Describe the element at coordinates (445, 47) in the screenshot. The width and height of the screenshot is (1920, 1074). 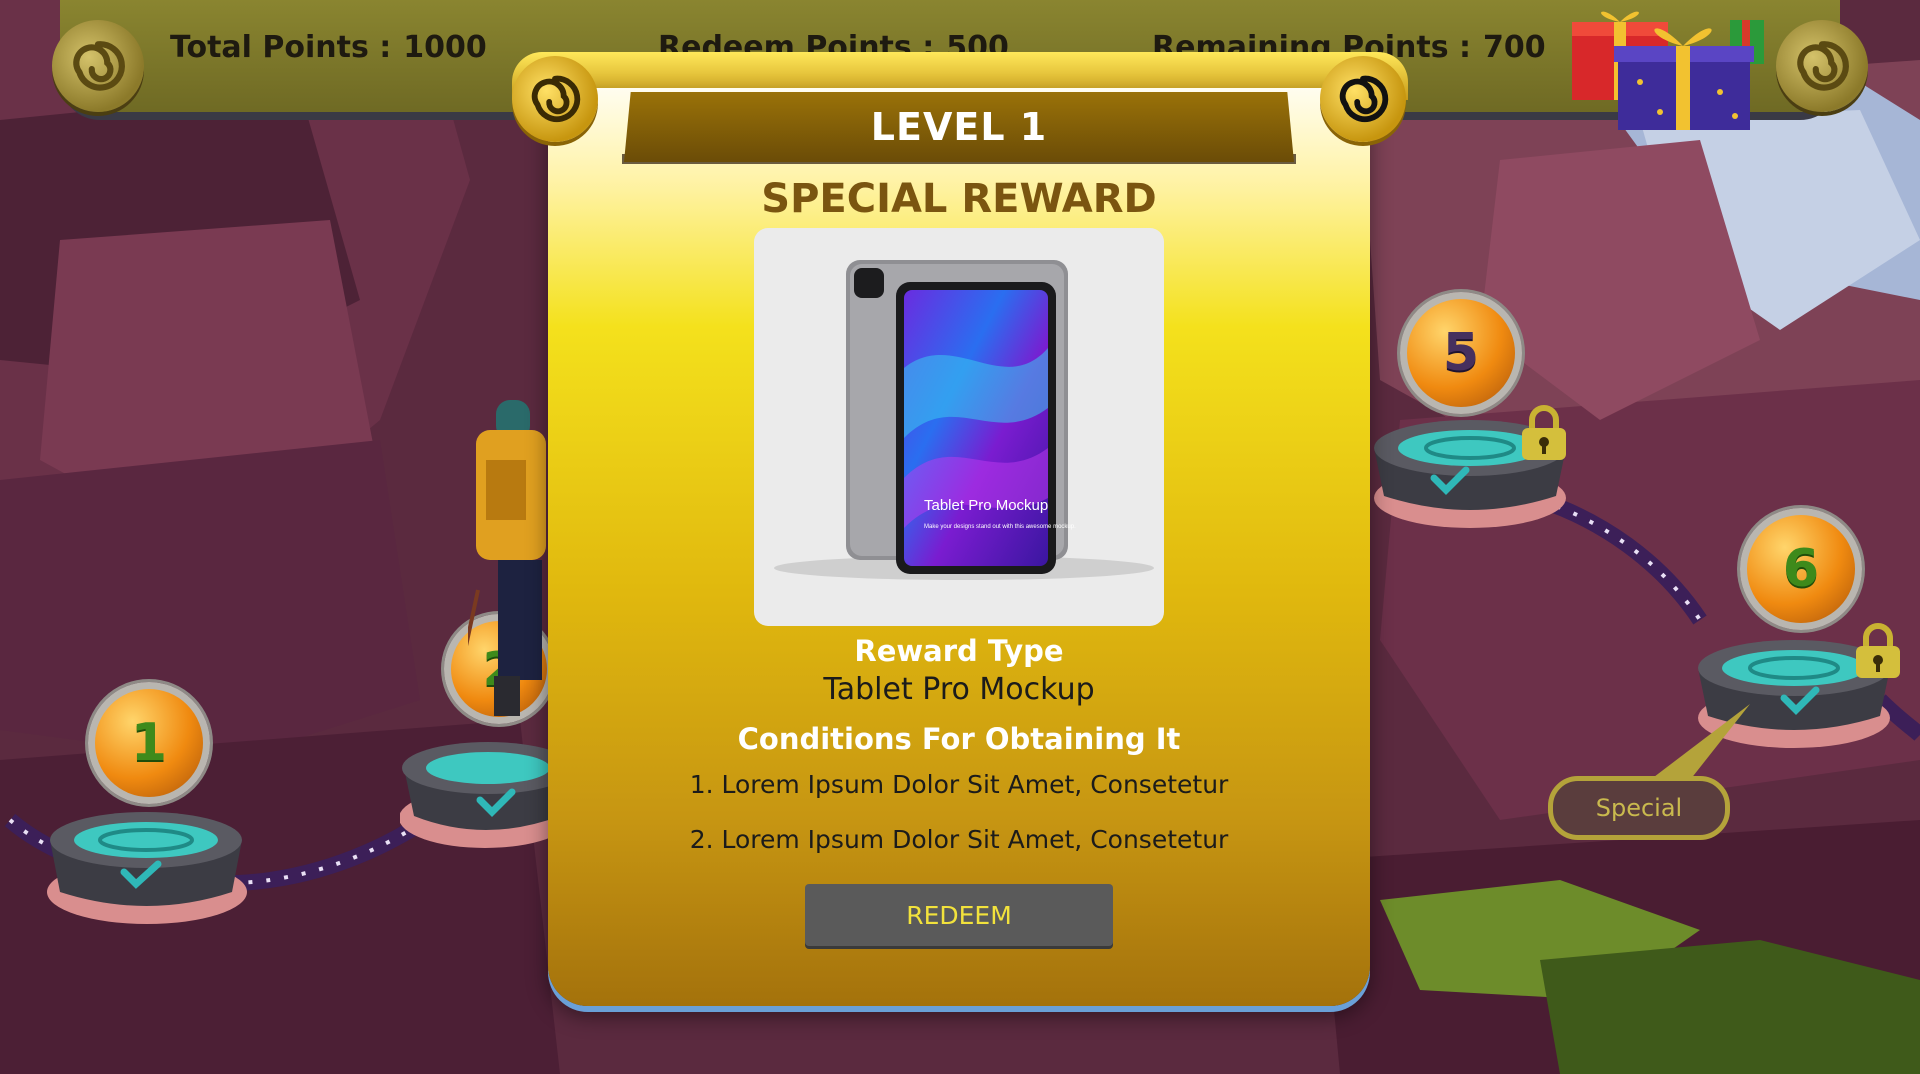
I see `total-points-value: 1000` at that location.